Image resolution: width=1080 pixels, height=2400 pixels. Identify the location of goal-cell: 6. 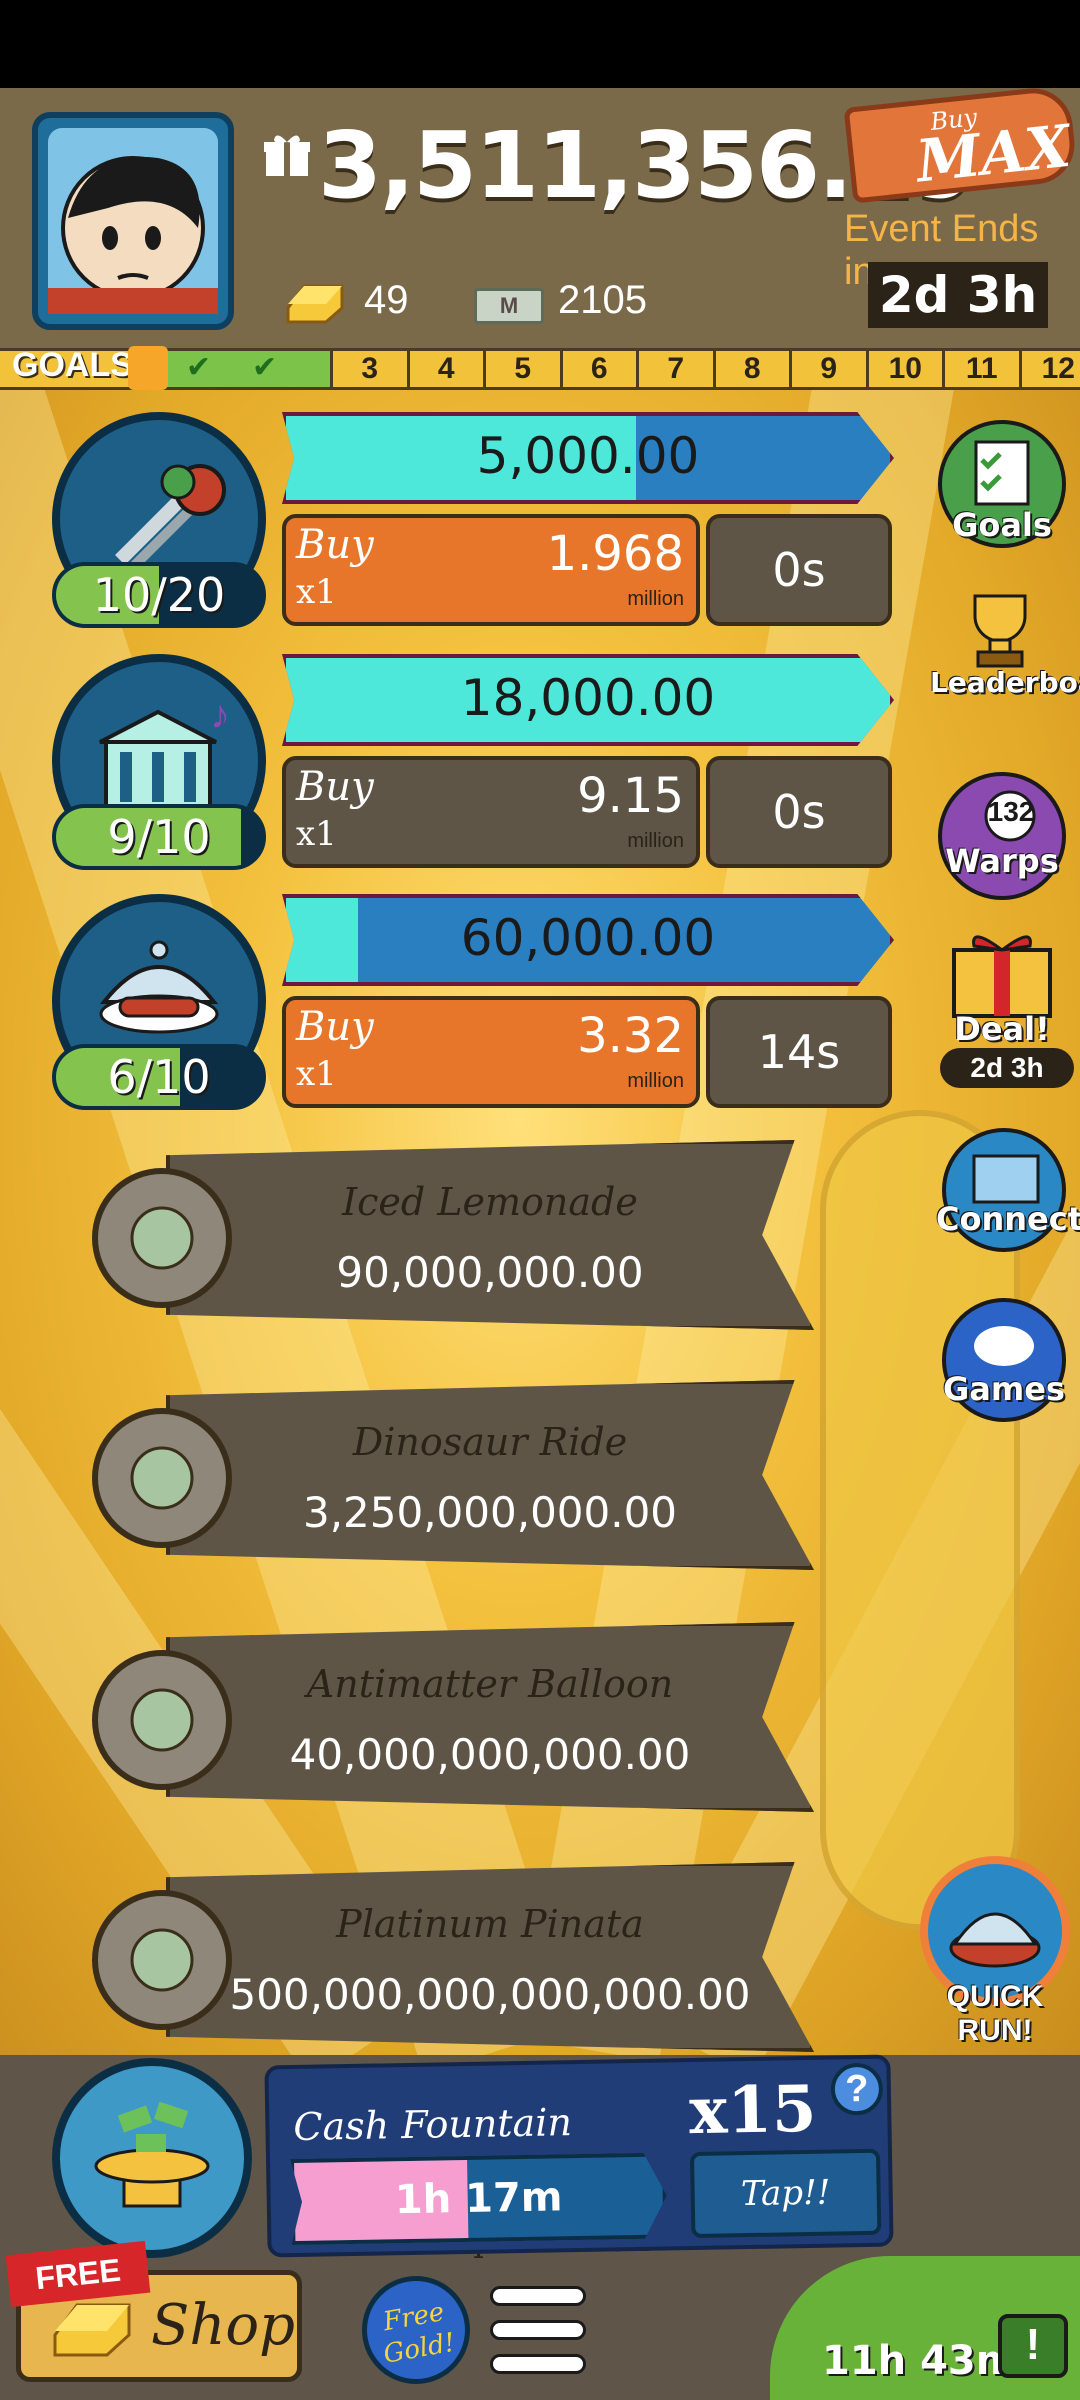
(598, 369).